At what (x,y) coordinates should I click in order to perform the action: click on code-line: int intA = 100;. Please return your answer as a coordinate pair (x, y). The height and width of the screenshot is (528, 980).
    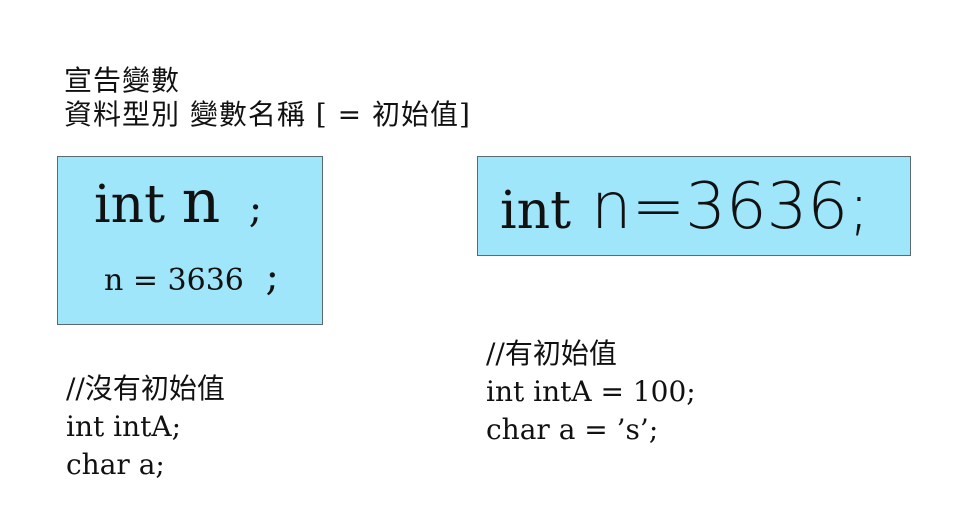
    Looking at the image, I should click on (591, 391).